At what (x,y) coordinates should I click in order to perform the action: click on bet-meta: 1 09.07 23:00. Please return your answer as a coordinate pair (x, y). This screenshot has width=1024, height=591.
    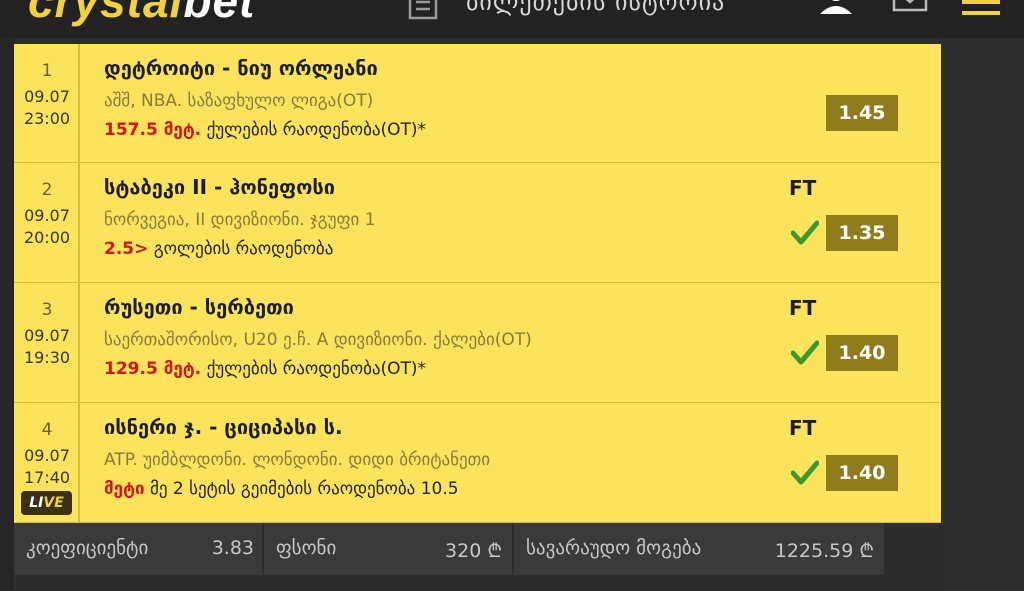
    Looking at the image, I should click on (47, 103).